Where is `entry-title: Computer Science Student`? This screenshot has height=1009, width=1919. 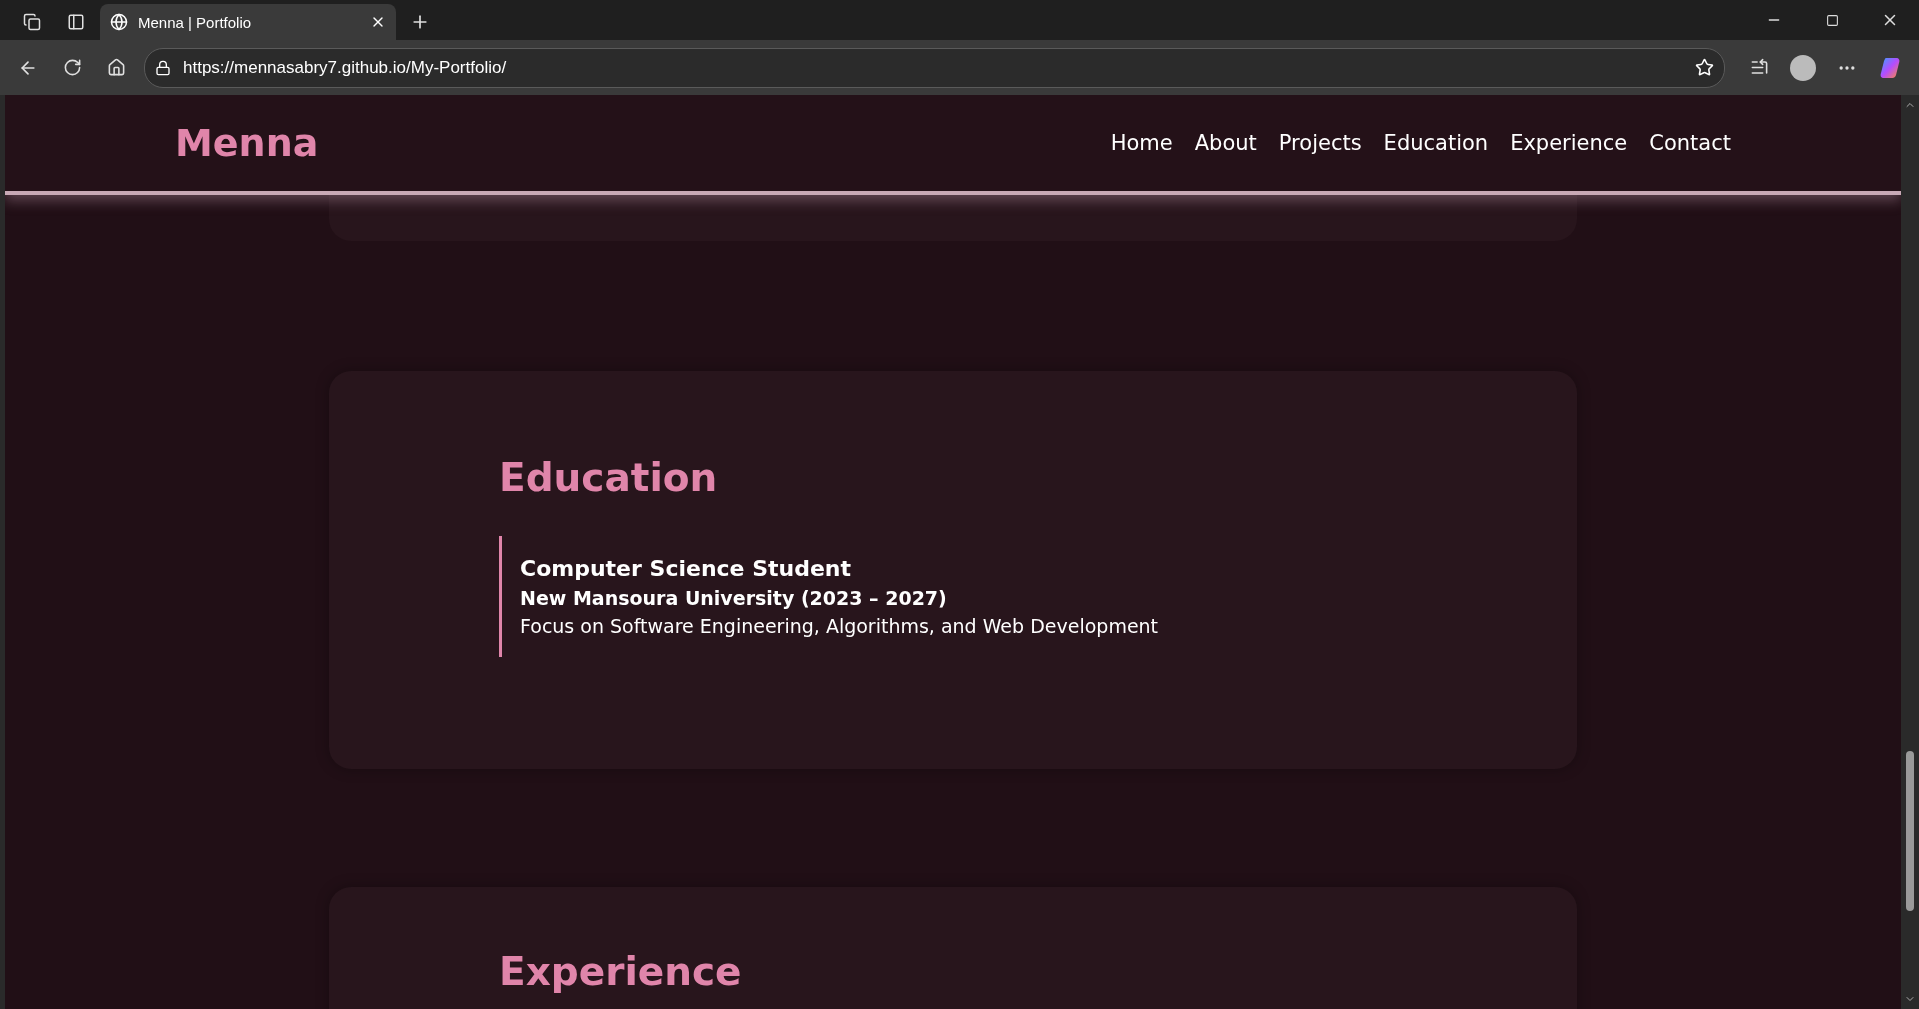
entry-title: Computer Science Student is located at coordinates (686, 568).